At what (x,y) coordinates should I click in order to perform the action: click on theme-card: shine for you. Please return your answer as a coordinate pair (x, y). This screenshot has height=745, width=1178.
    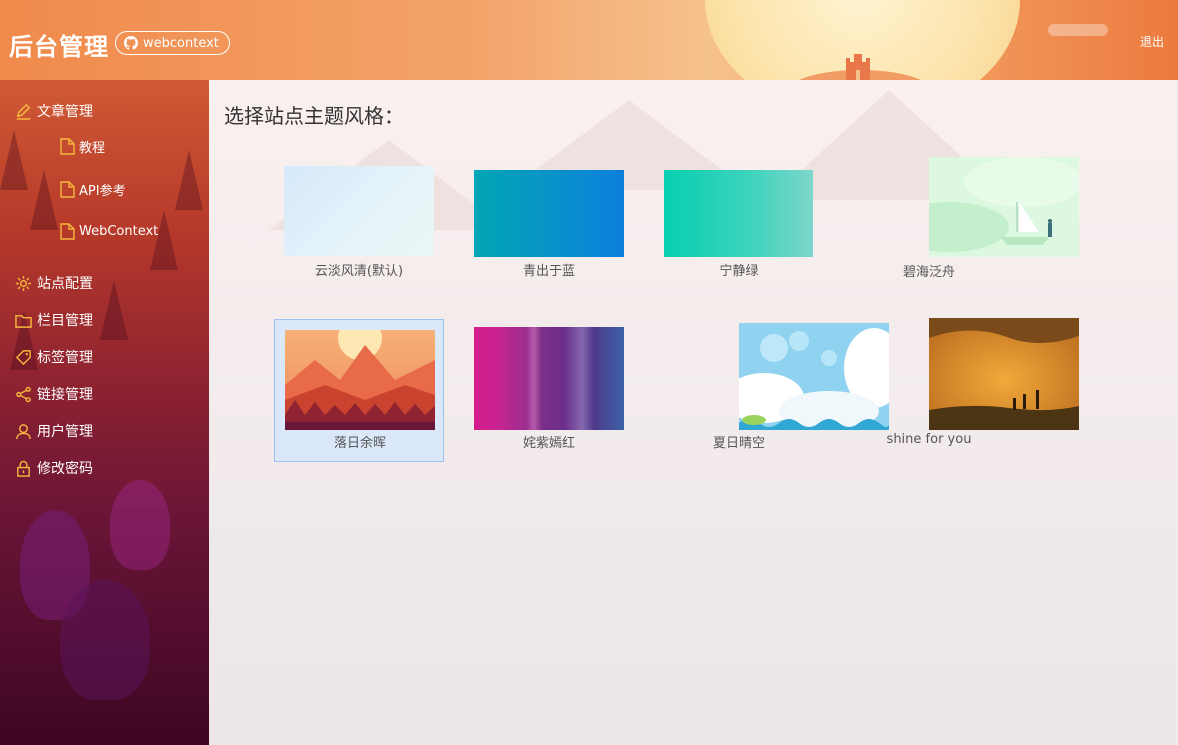
    Looking at the image, I should click on (966, 385).